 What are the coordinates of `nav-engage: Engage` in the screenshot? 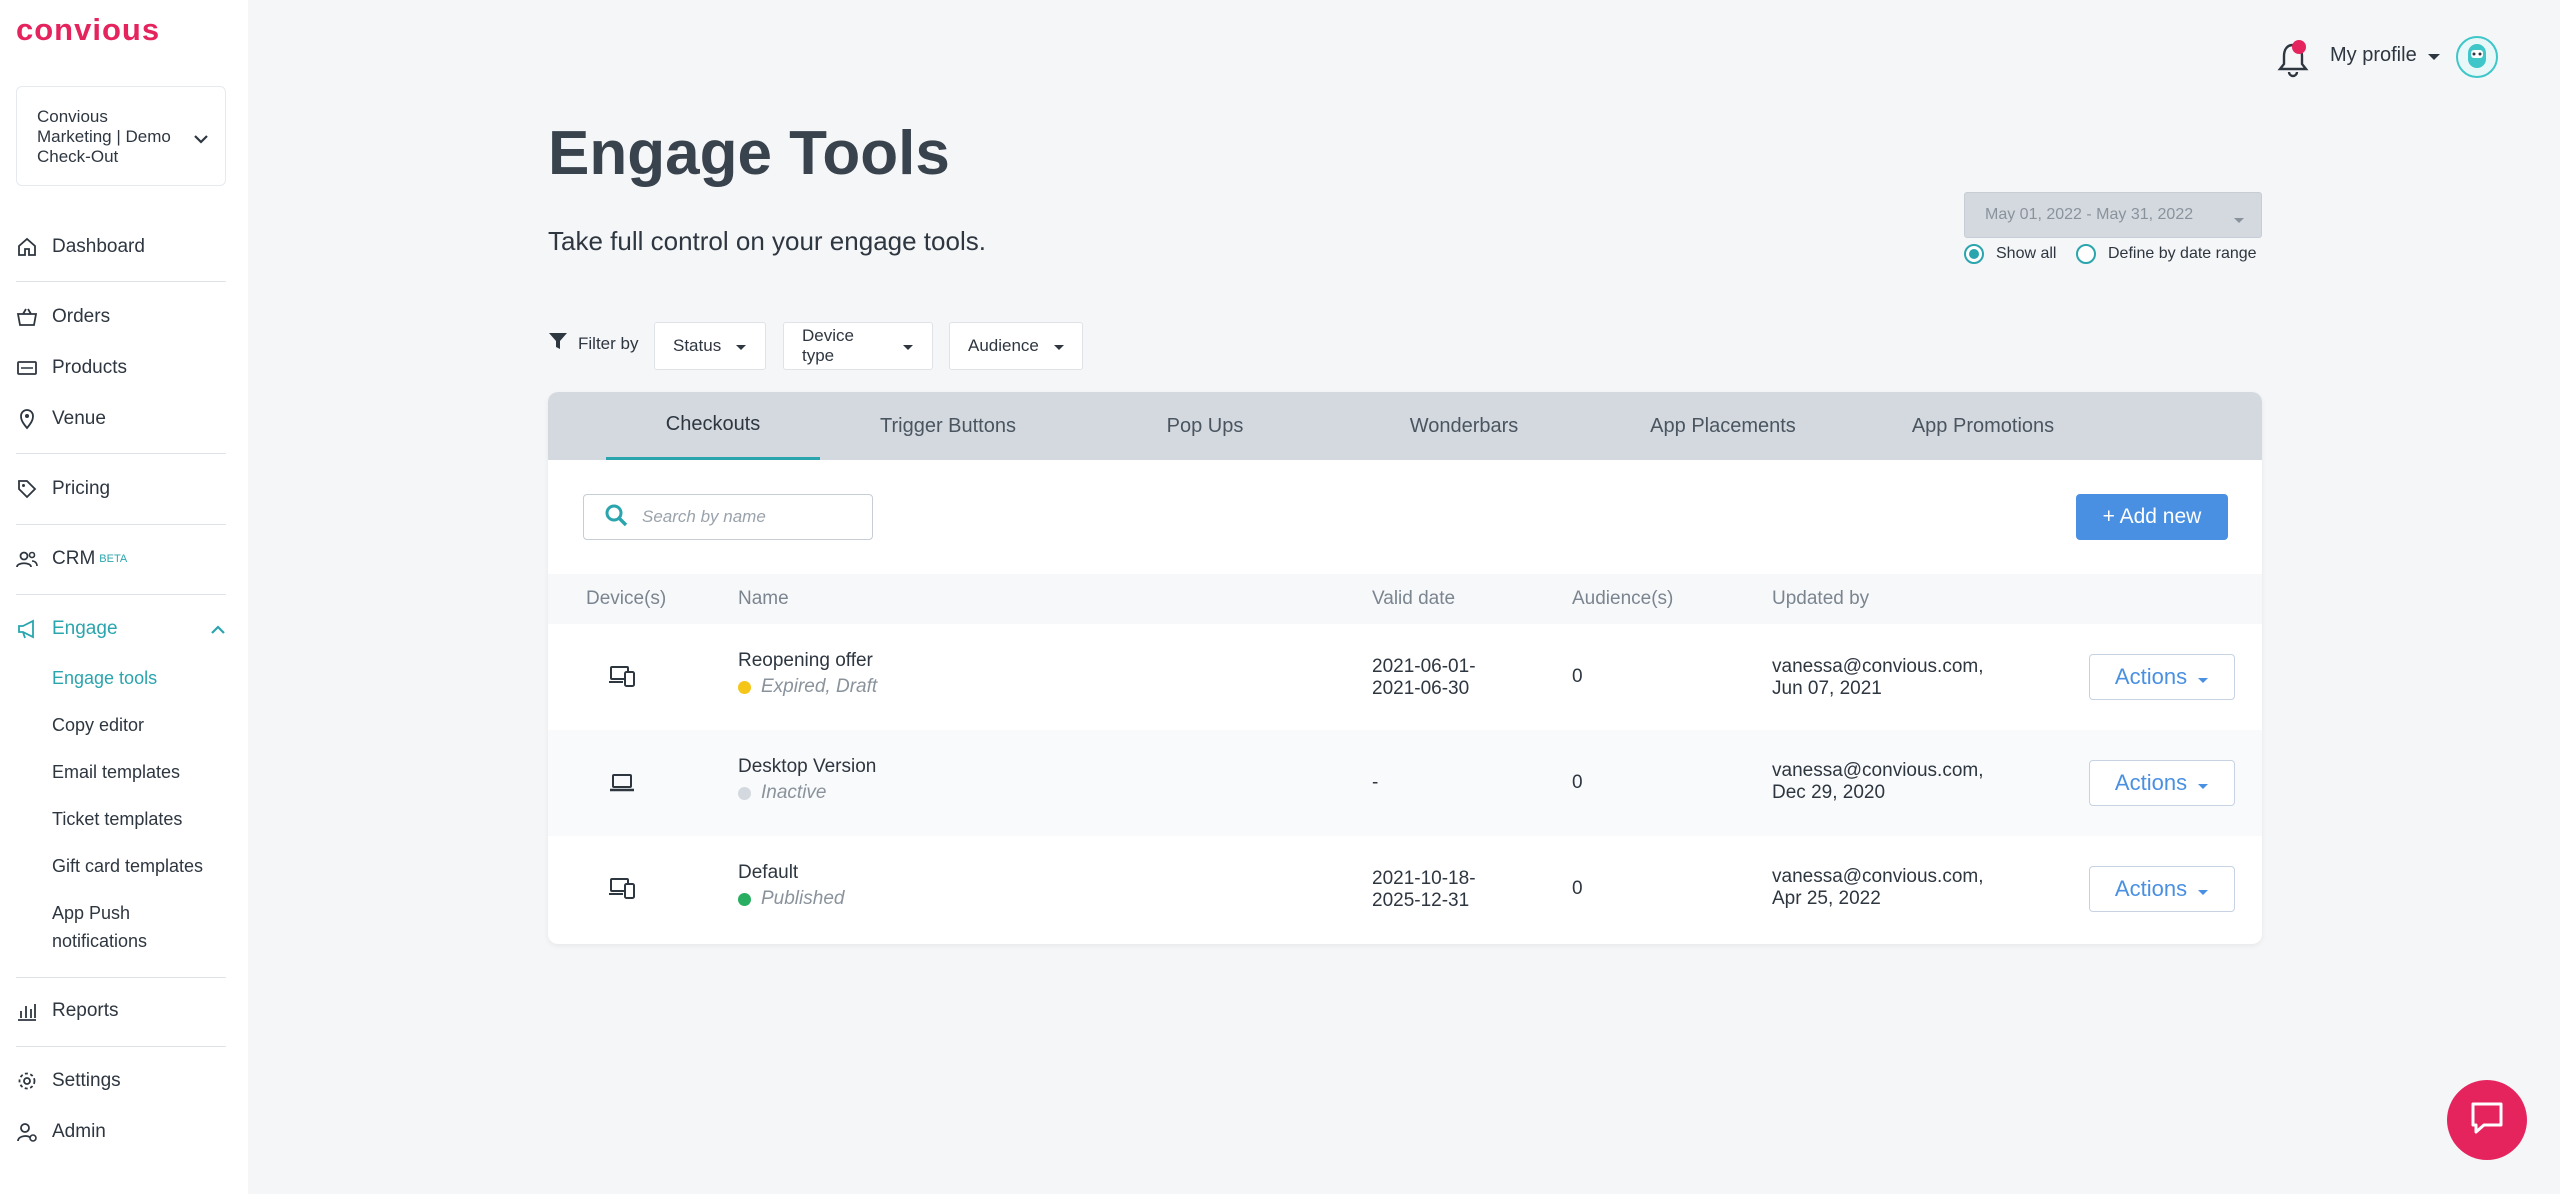 It's located at (67, 629).